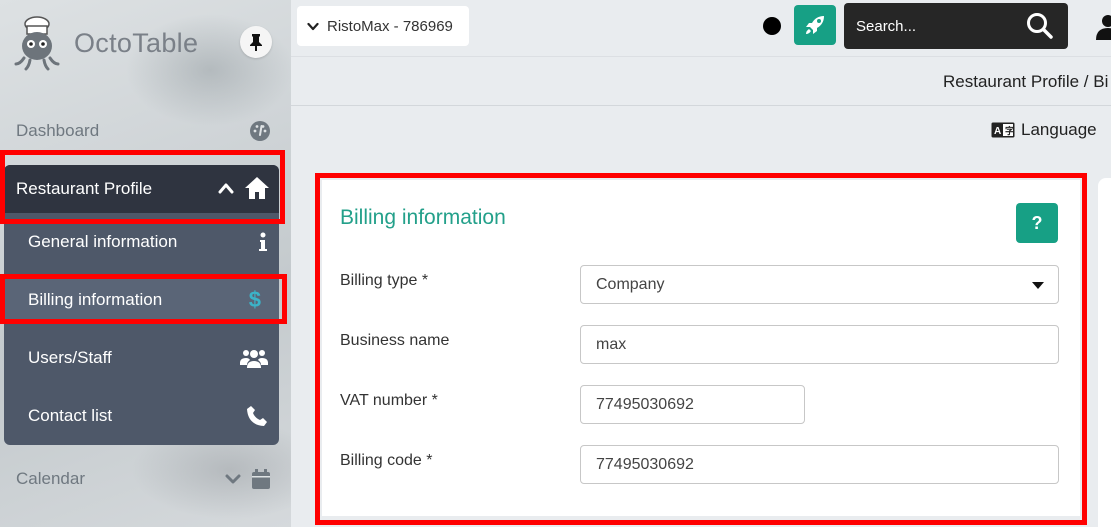  What do you see at coordinates (1059, 129) in the screenshot?
I see `language-label: Language` at bounding box center [1059, 129].